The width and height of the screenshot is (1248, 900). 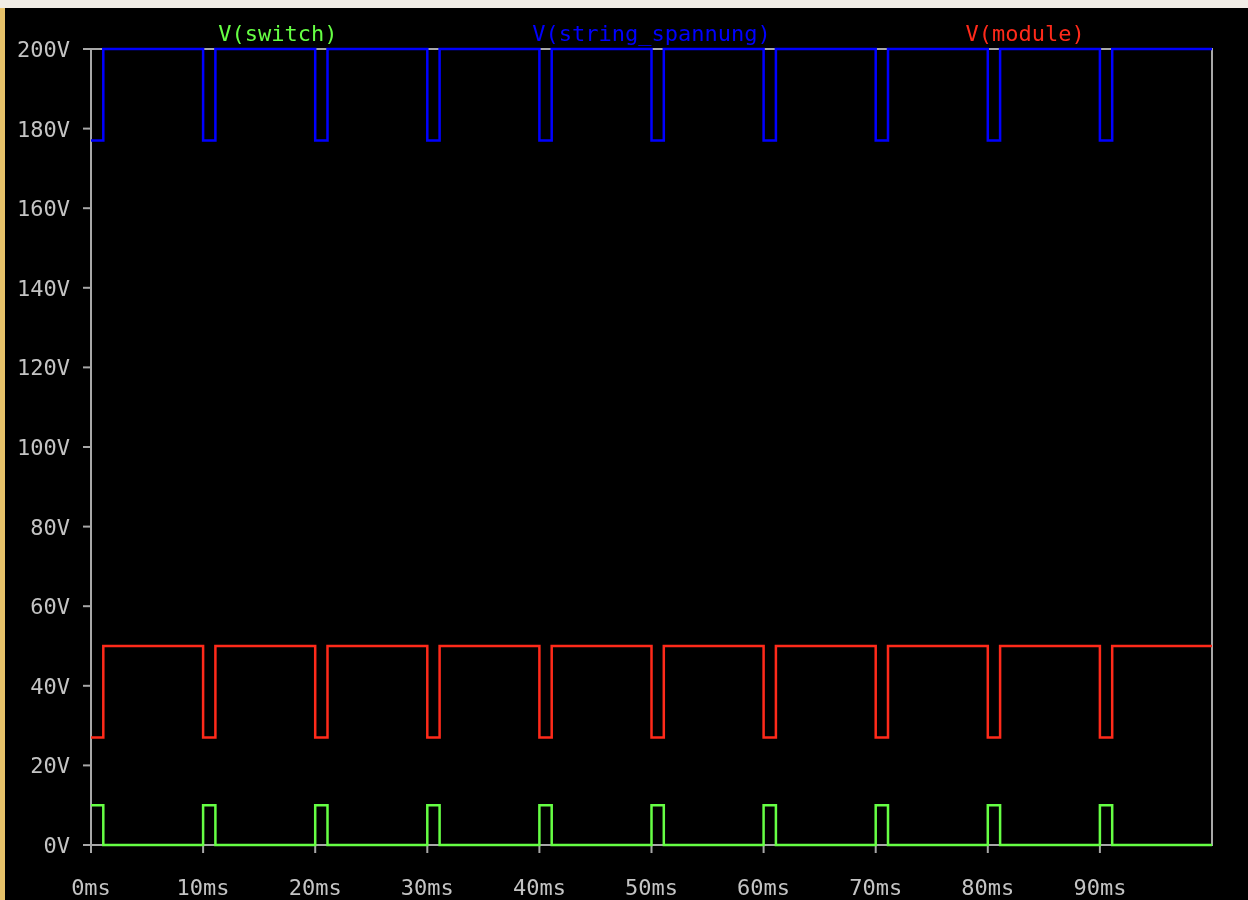 I want to click on y-tick-label: 200V, so click(x=43, y=49).